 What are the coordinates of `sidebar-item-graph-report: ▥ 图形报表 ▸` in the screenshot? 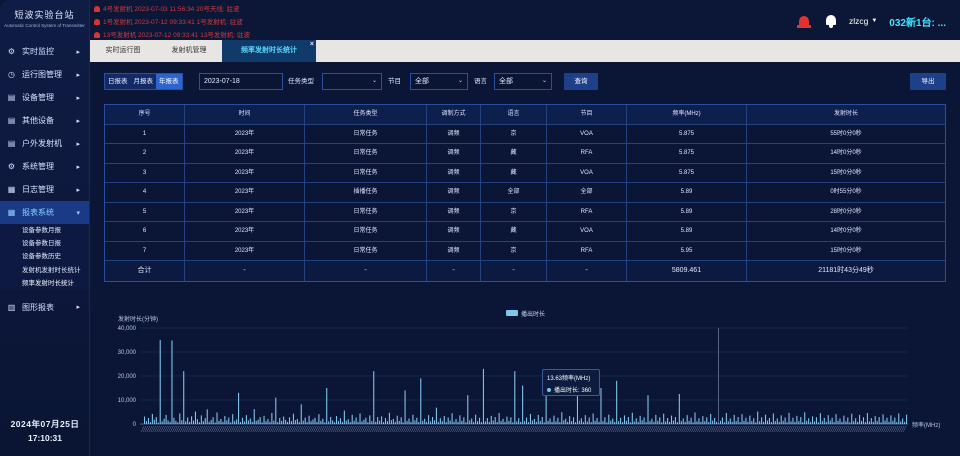 It's located at (44, 307).